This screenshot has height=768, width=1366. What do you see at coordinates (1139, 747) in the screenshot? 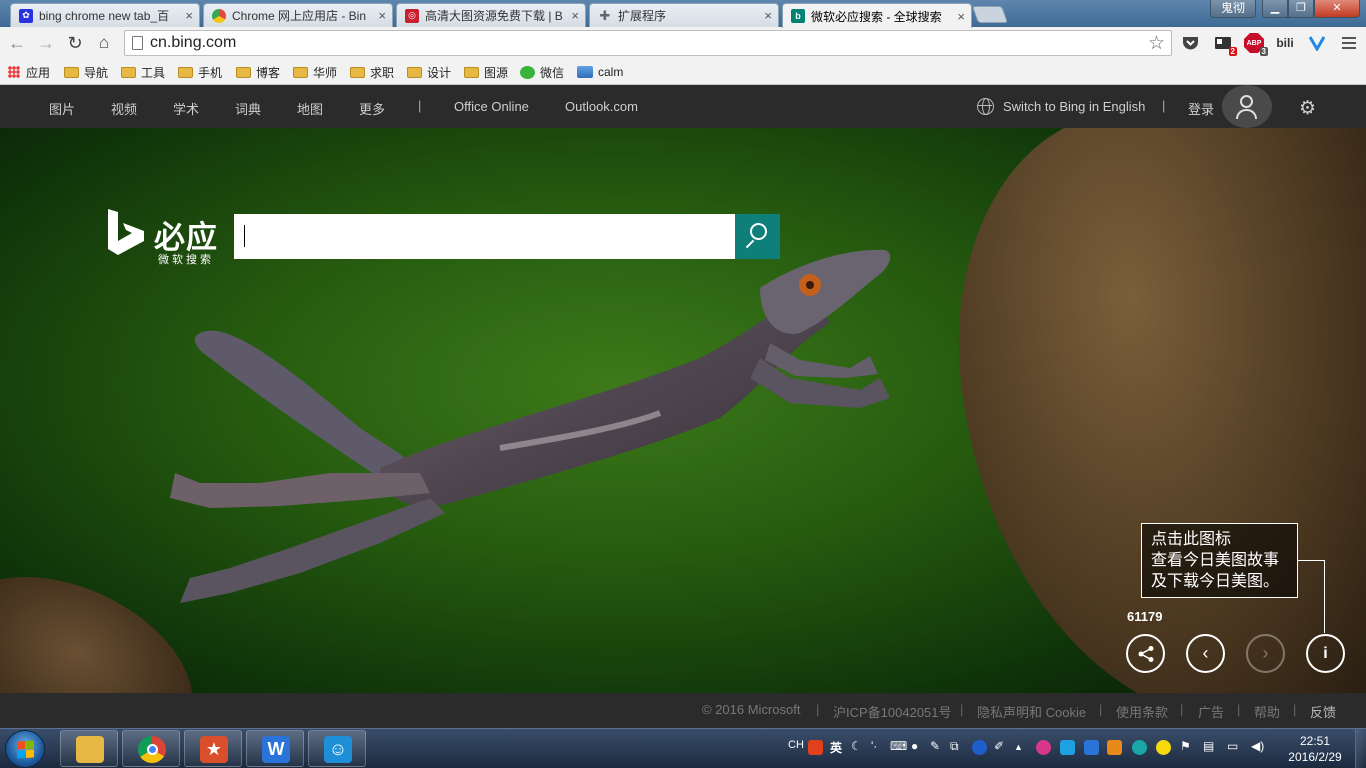
I see `tray-browser-icon` at bounding box center [1139, 747].